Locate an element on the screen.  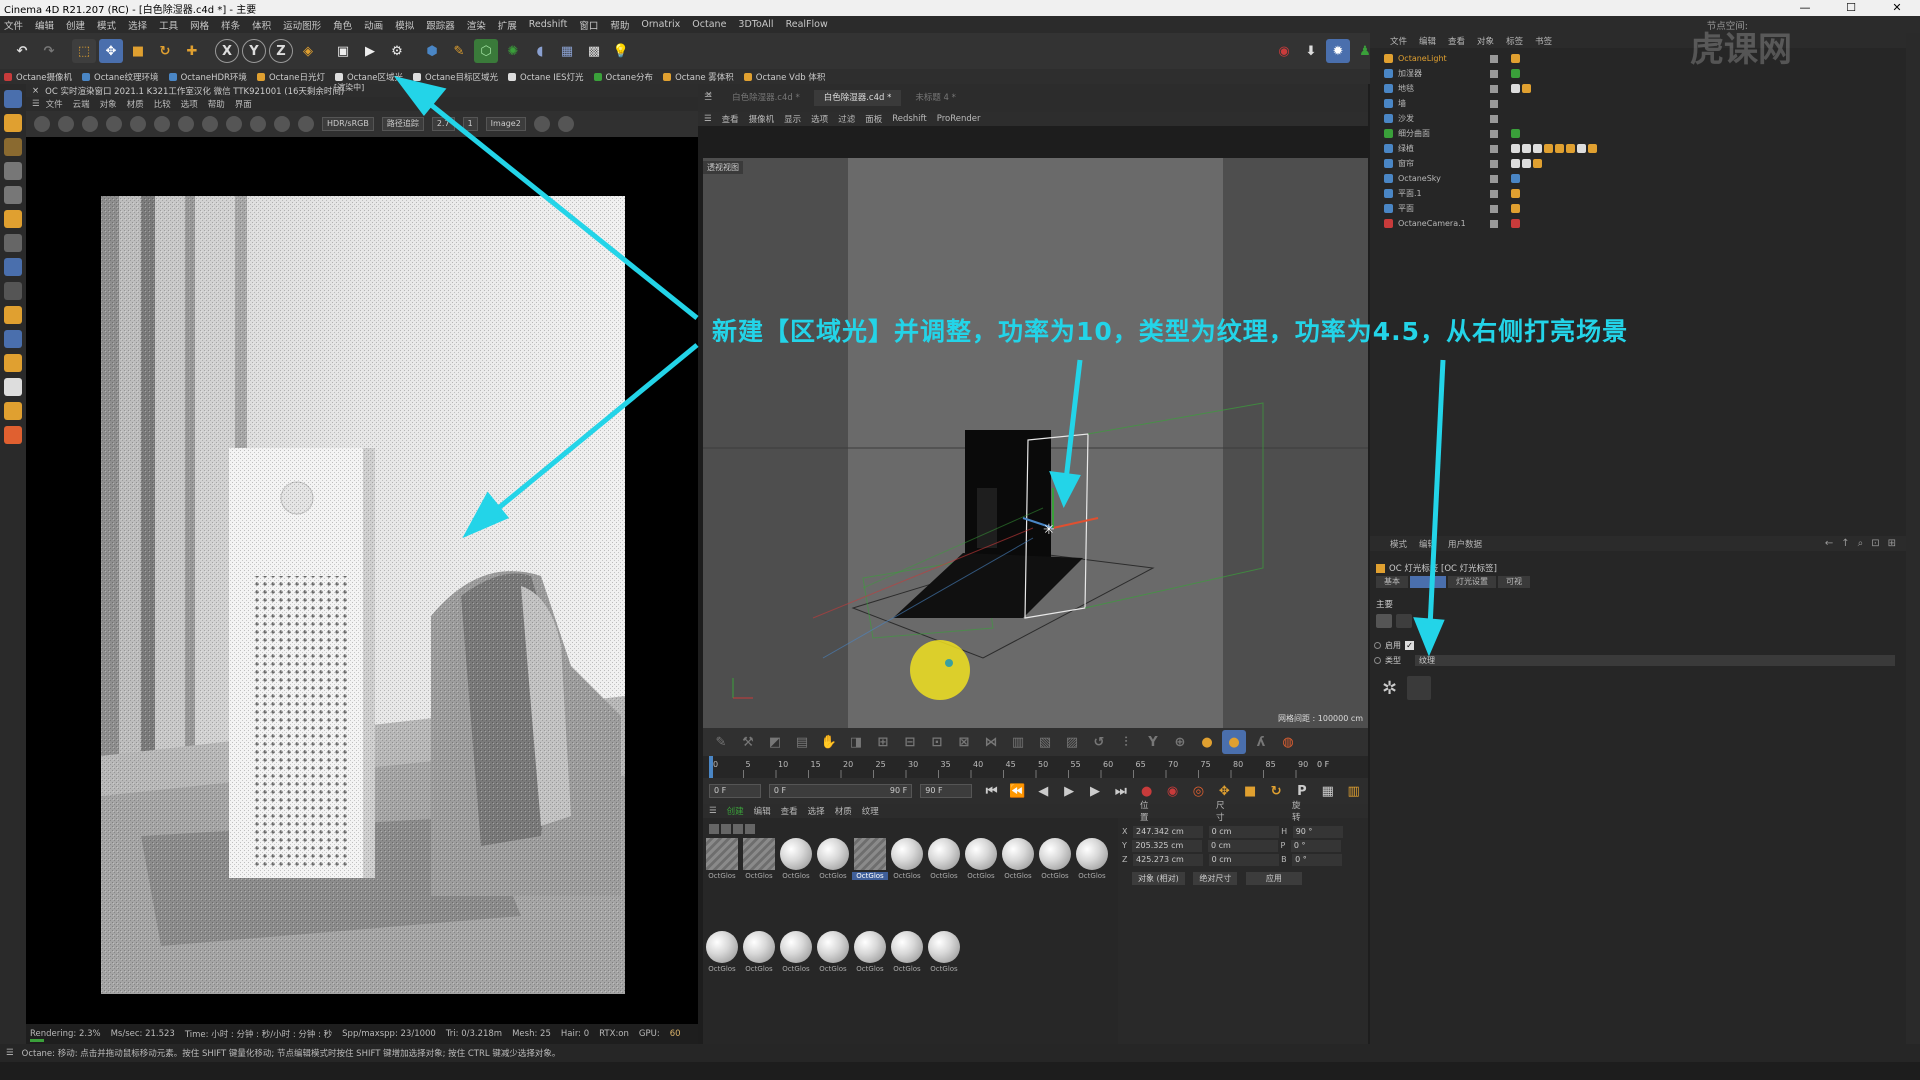
viewport-menu-item: 查看 is located at coordinates (730, 119).